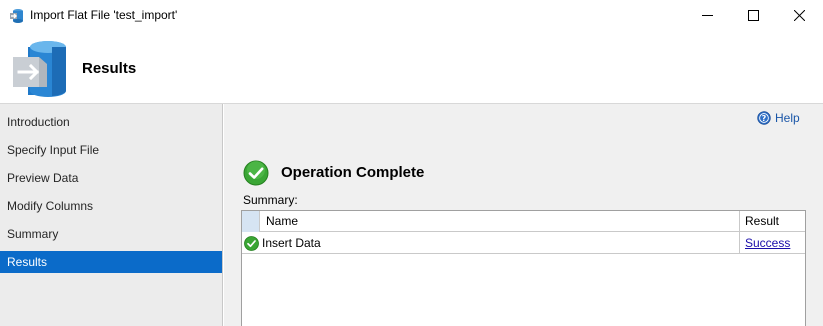 This screenshot has width=823, height=326. Describe the element at coordinates (772, 221) in the screenshot. I see `column-header-result: Result` at that location.